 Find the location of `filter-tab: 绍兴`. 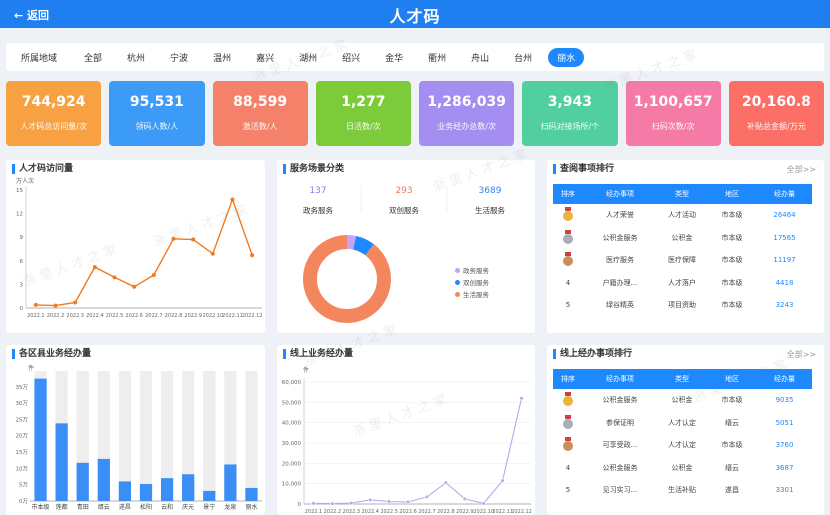

filter-tab: 绍兴 is located at coordinates (351, 57).